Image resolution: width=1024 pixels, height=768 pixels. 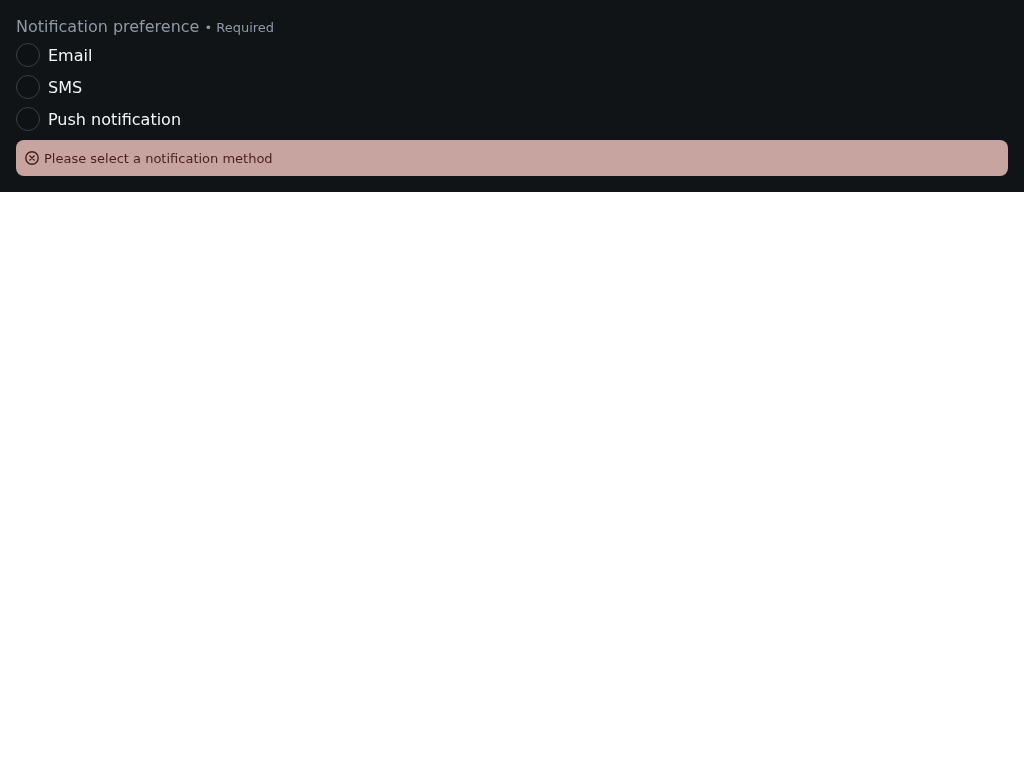 What do you see at coordinates (70, 55) in the screenshot?
I see `radio-label: Email` at bounding box center [70, 55].